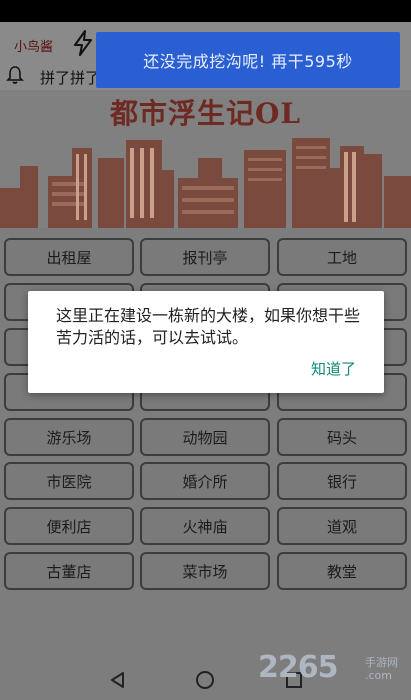 This screenshot has height=700, width=411. Describe the element at coordinates (205, 257) in the screenshot. I see `place-button: 报刊亭` at that location.